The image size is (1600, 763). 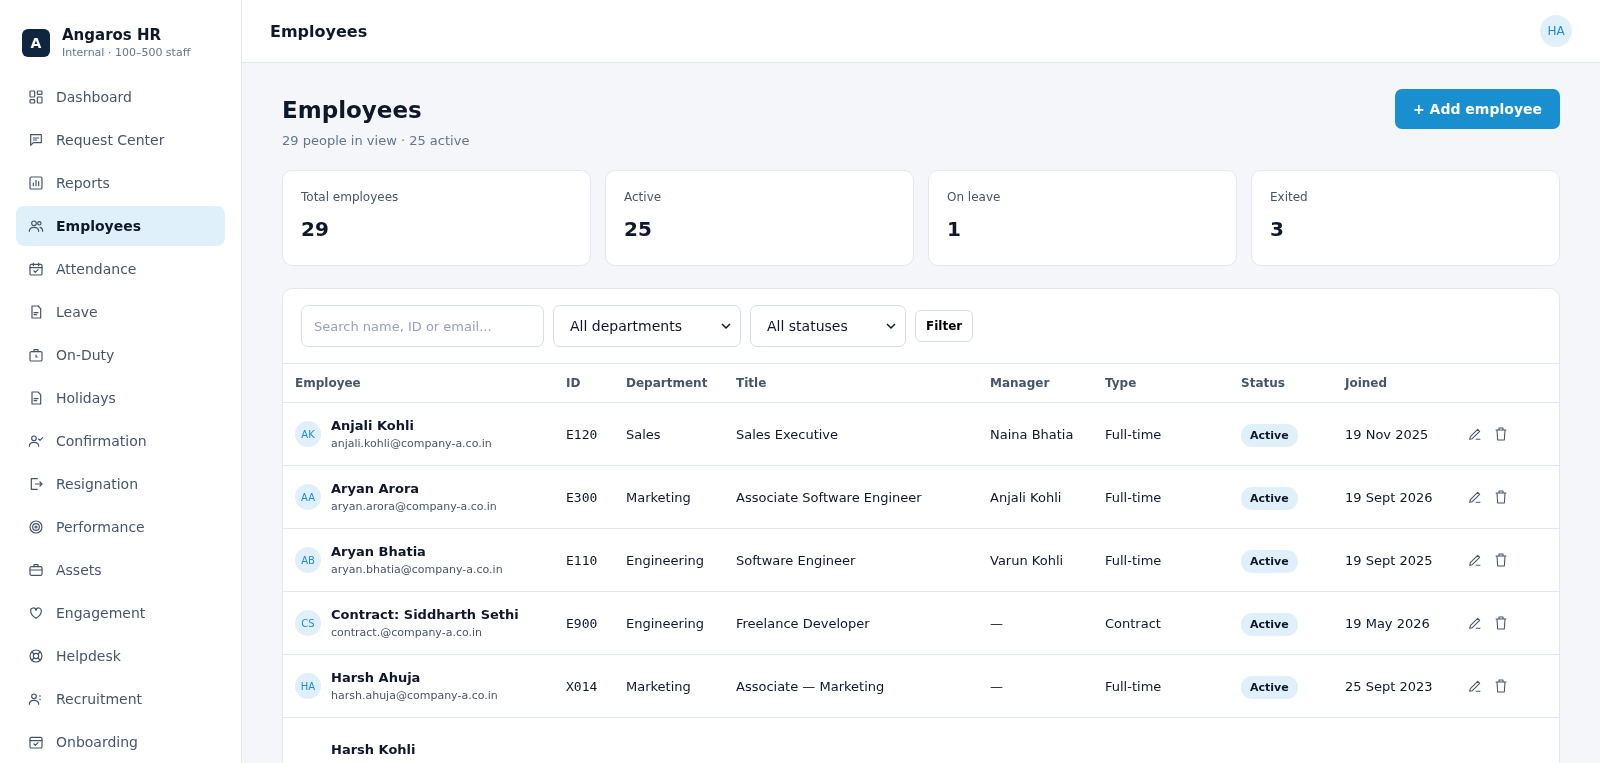 What do you see at coordinates (120, 183) in the screenshot?
I see `sidebar-item: Reports` at bounding box center [120, 183].